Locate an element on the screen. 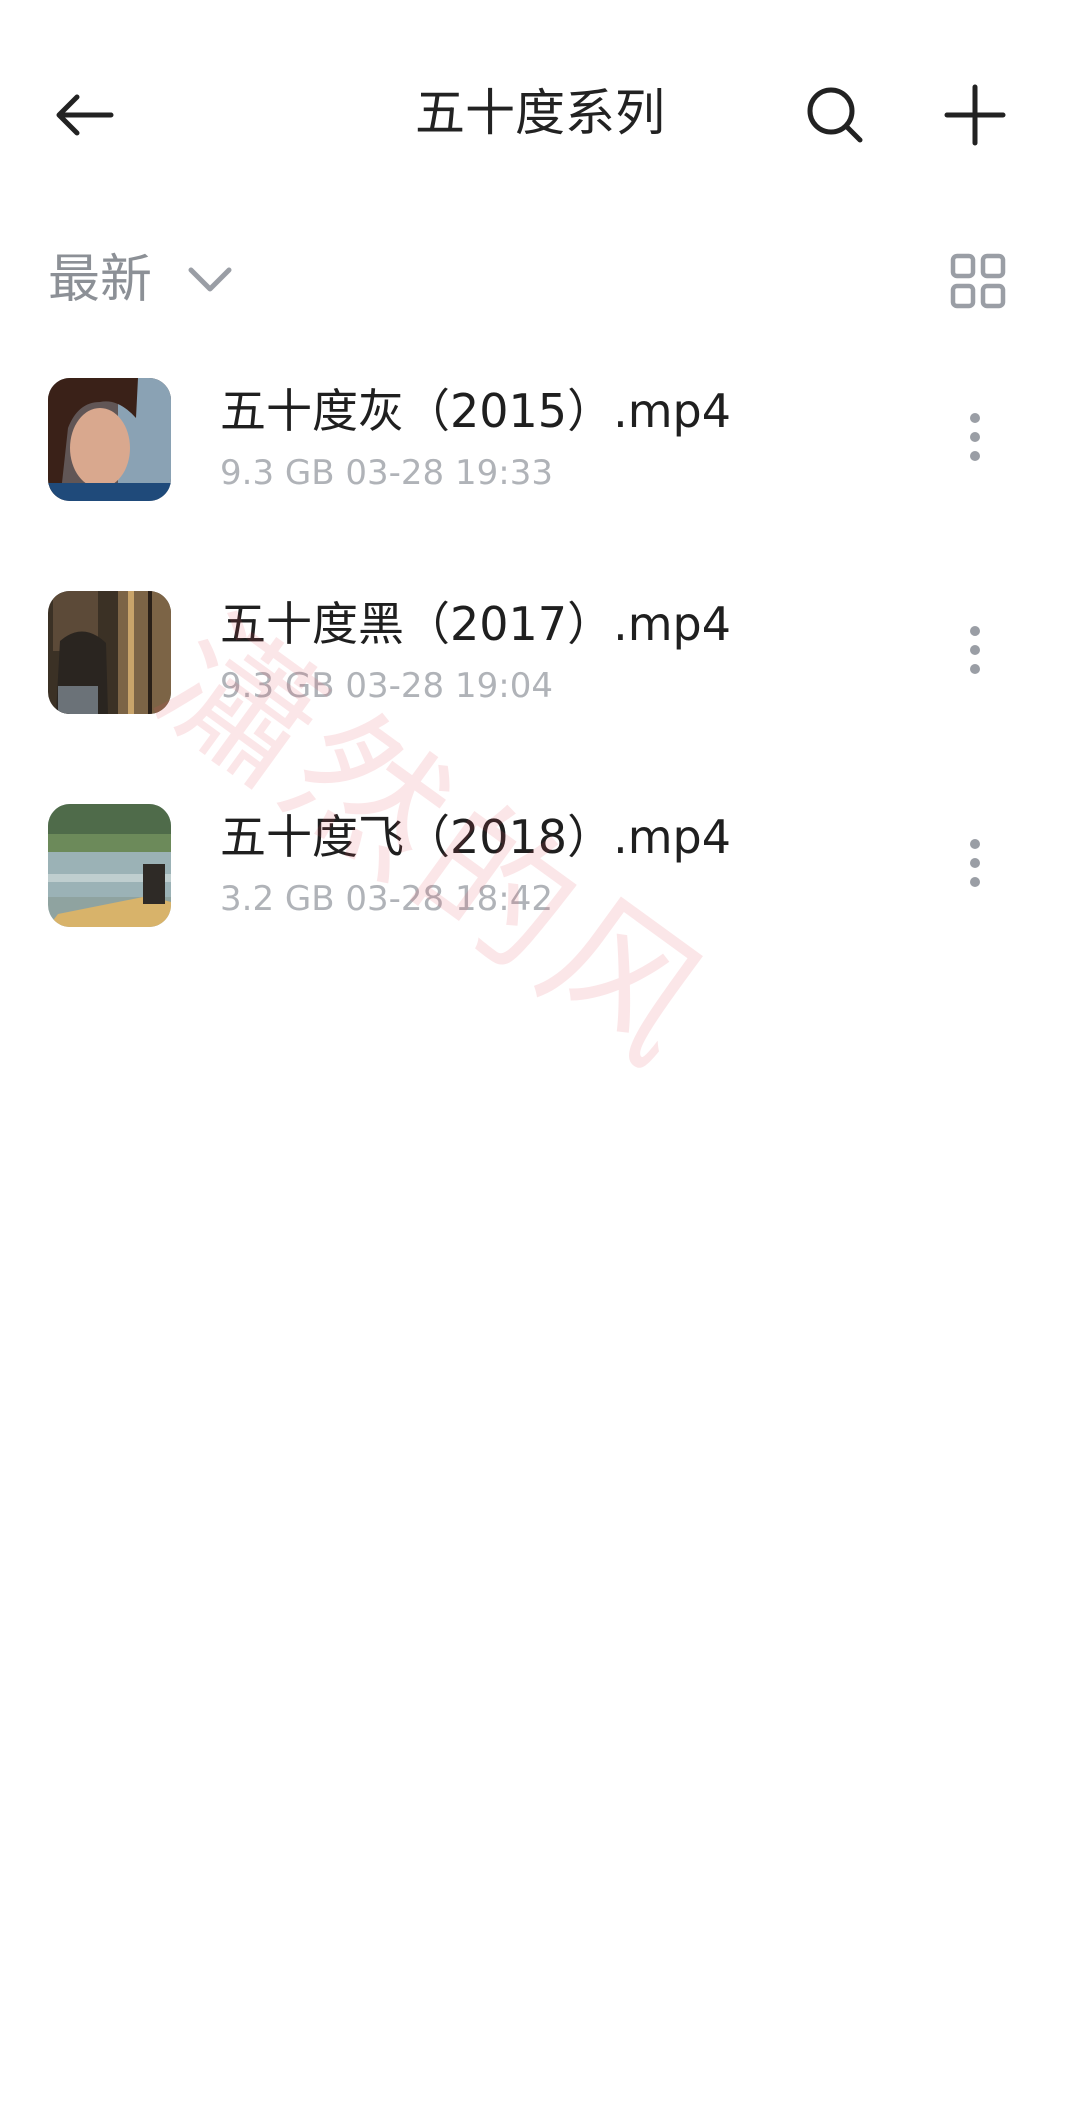  back-button is located at coordinates (85, 115).